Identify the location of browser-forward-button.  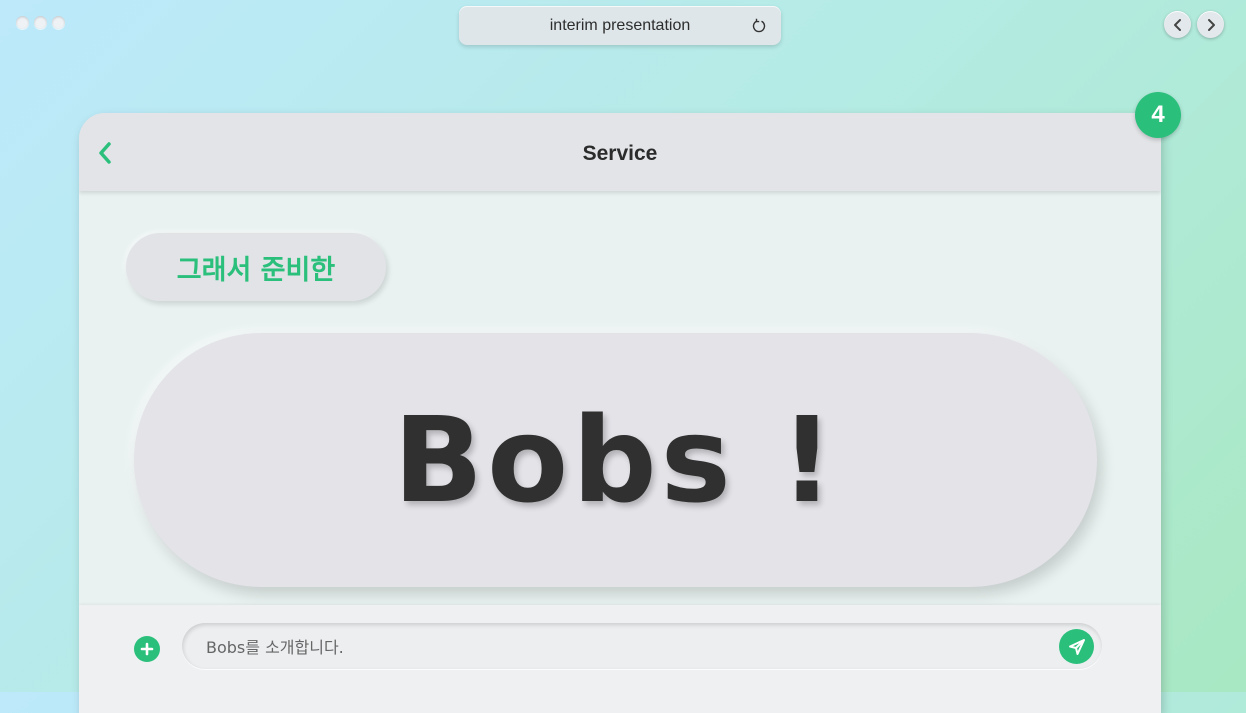
(1210, 24).